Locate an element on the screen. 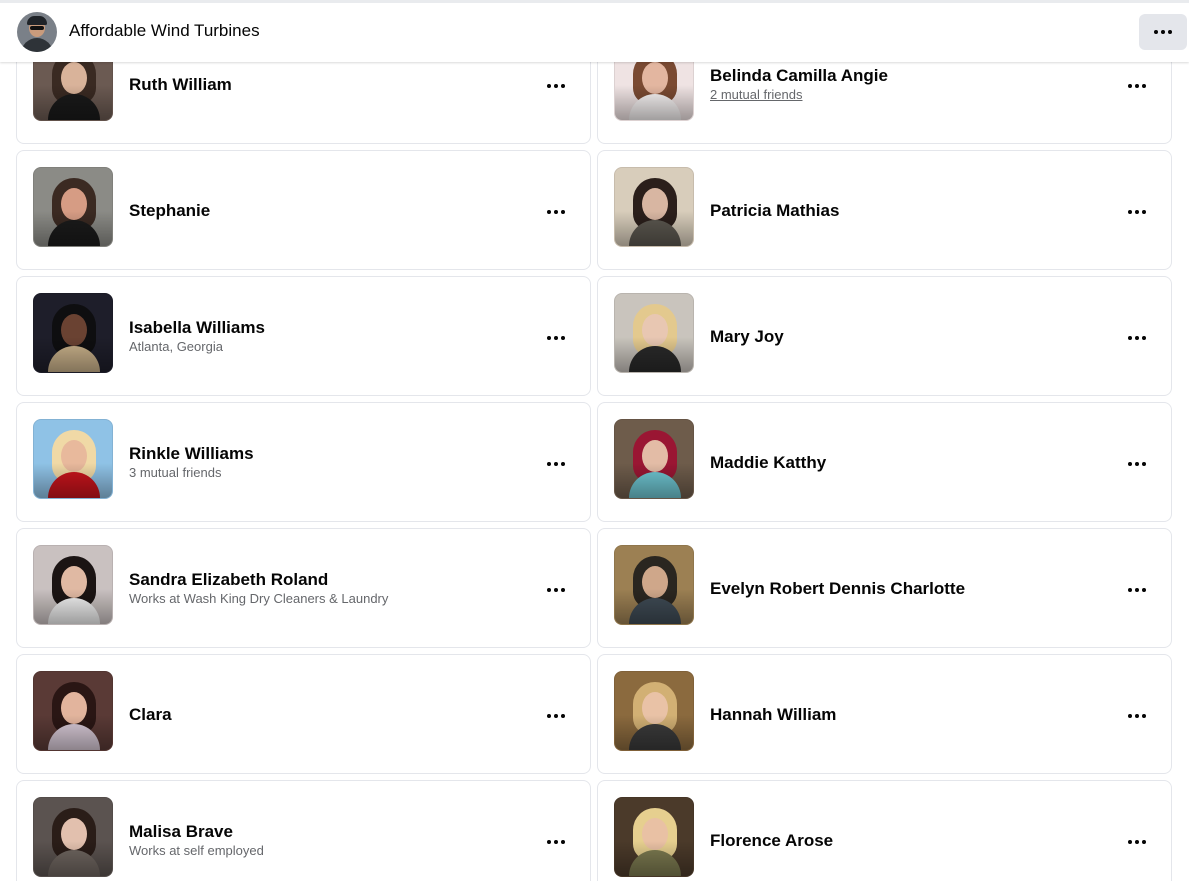  friend-info: Stephanie is located at coordinates (169, 210).